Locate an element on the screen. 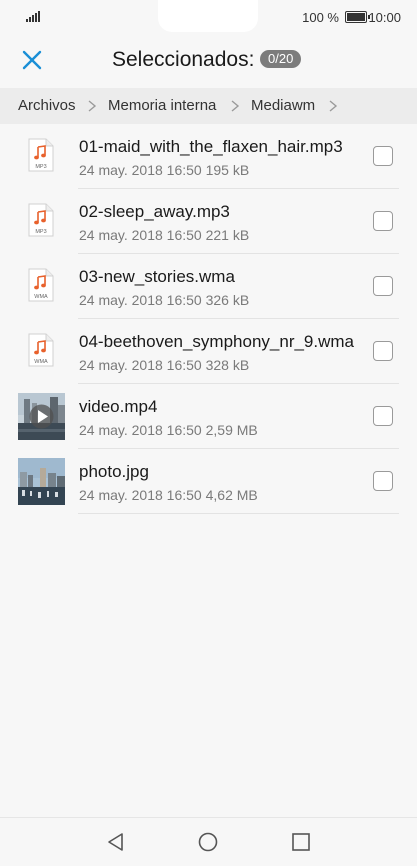  file-name: video.mp4 is located at coordinates (118, 406).